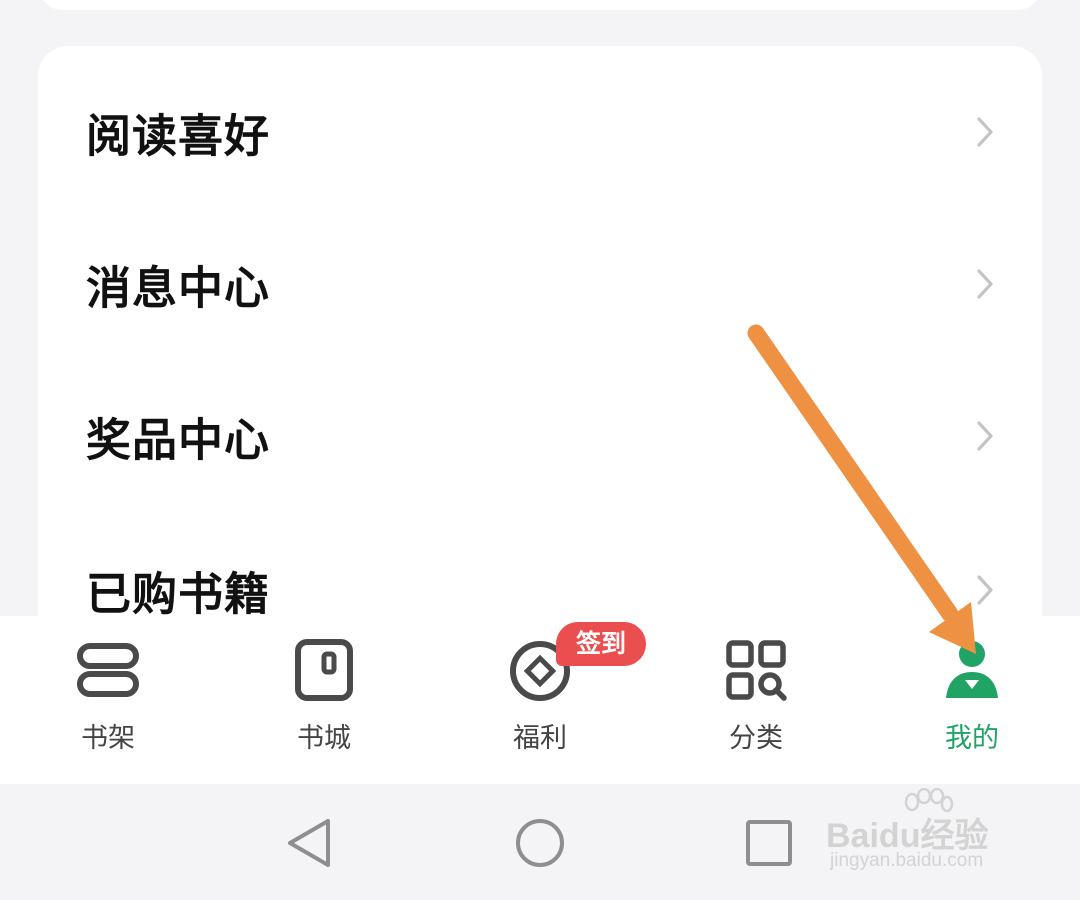 Image resolution: width=1080 pixels, height=900 pixels. What do you see at coordinates (907, 860) in the screenshot?
I see `watermark-url: jingyan.baidu.com` at bounding box center [907, 860].